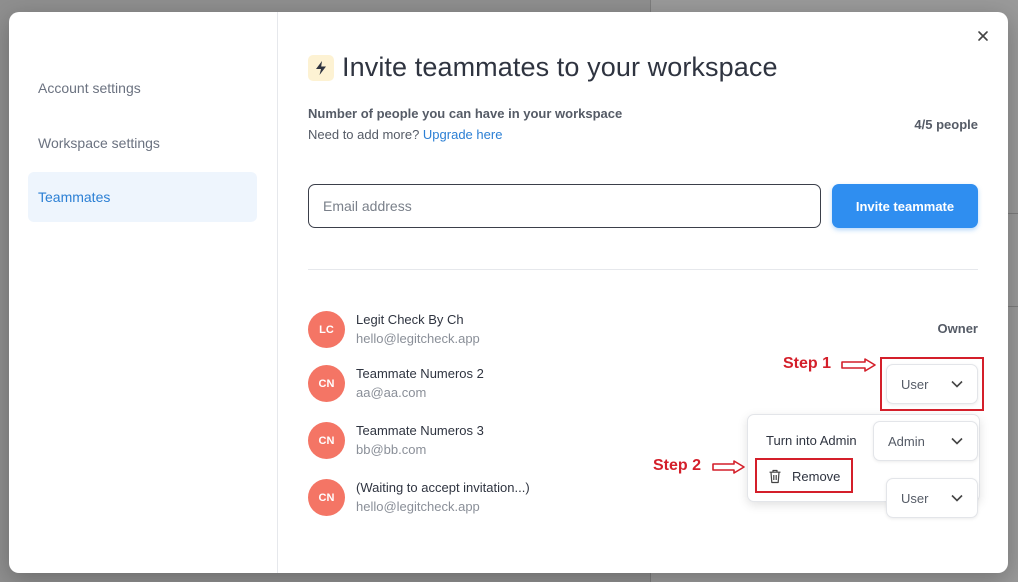 The height and width of the screenshot is (582, 1018). I want to click on member-email: bb@bb.com, so click(391, 449).